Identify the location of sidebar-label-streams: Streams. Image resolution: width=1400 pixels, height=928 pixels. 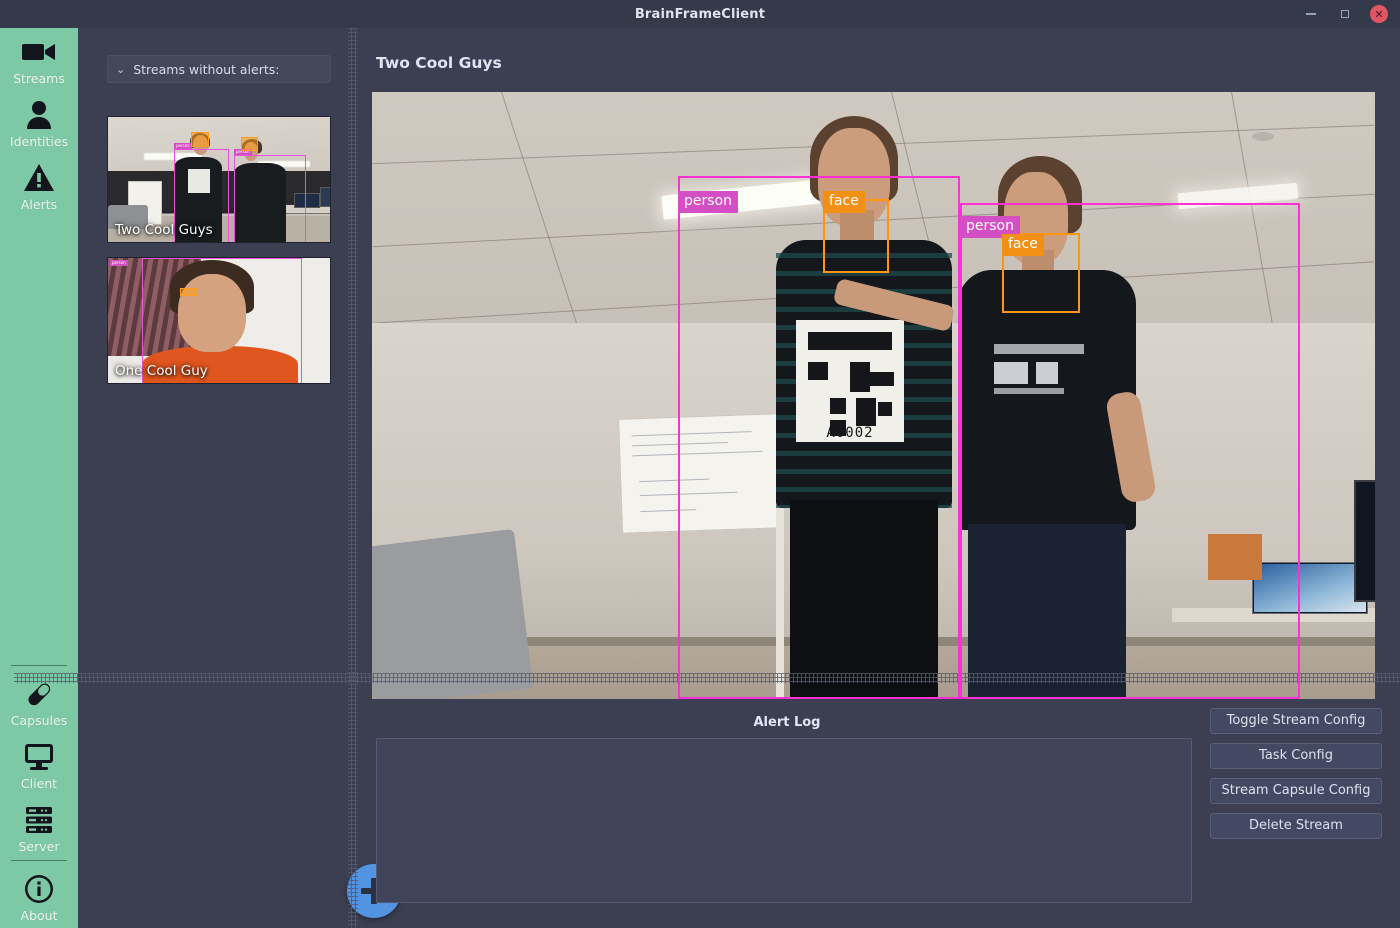
(39, 78).